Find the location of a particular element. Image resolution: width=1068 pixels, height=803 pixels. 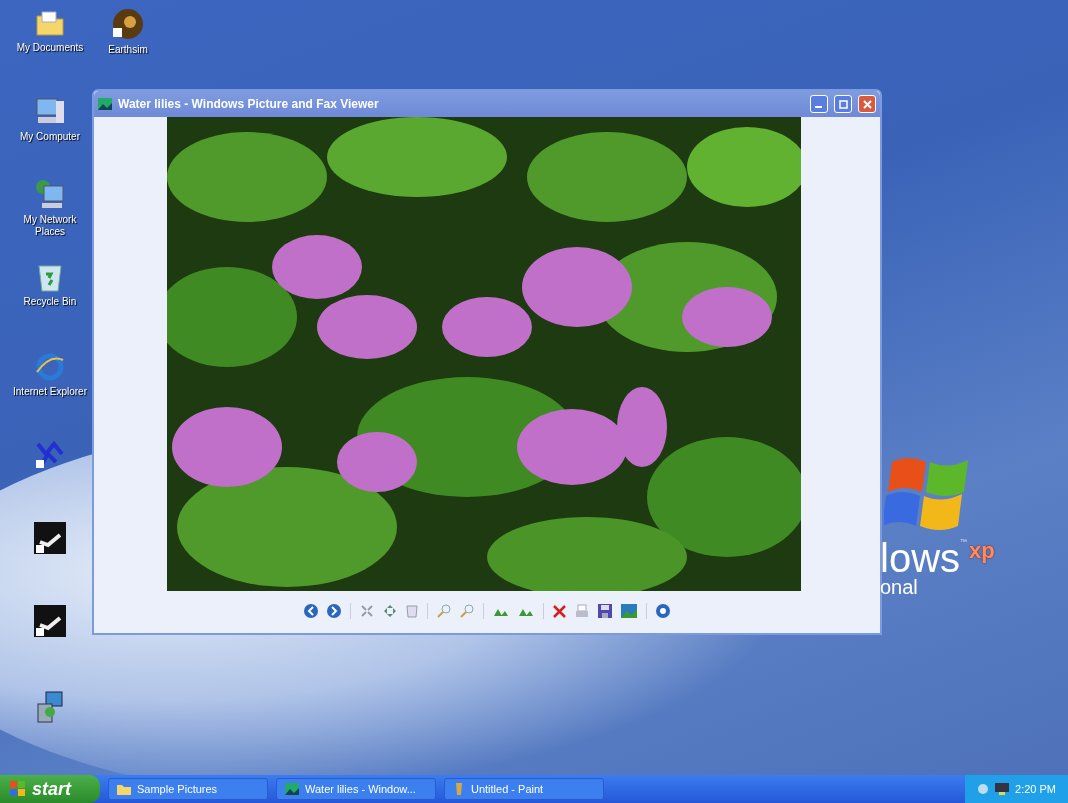

network-nodes-icon is located at coordinates (50, 455).